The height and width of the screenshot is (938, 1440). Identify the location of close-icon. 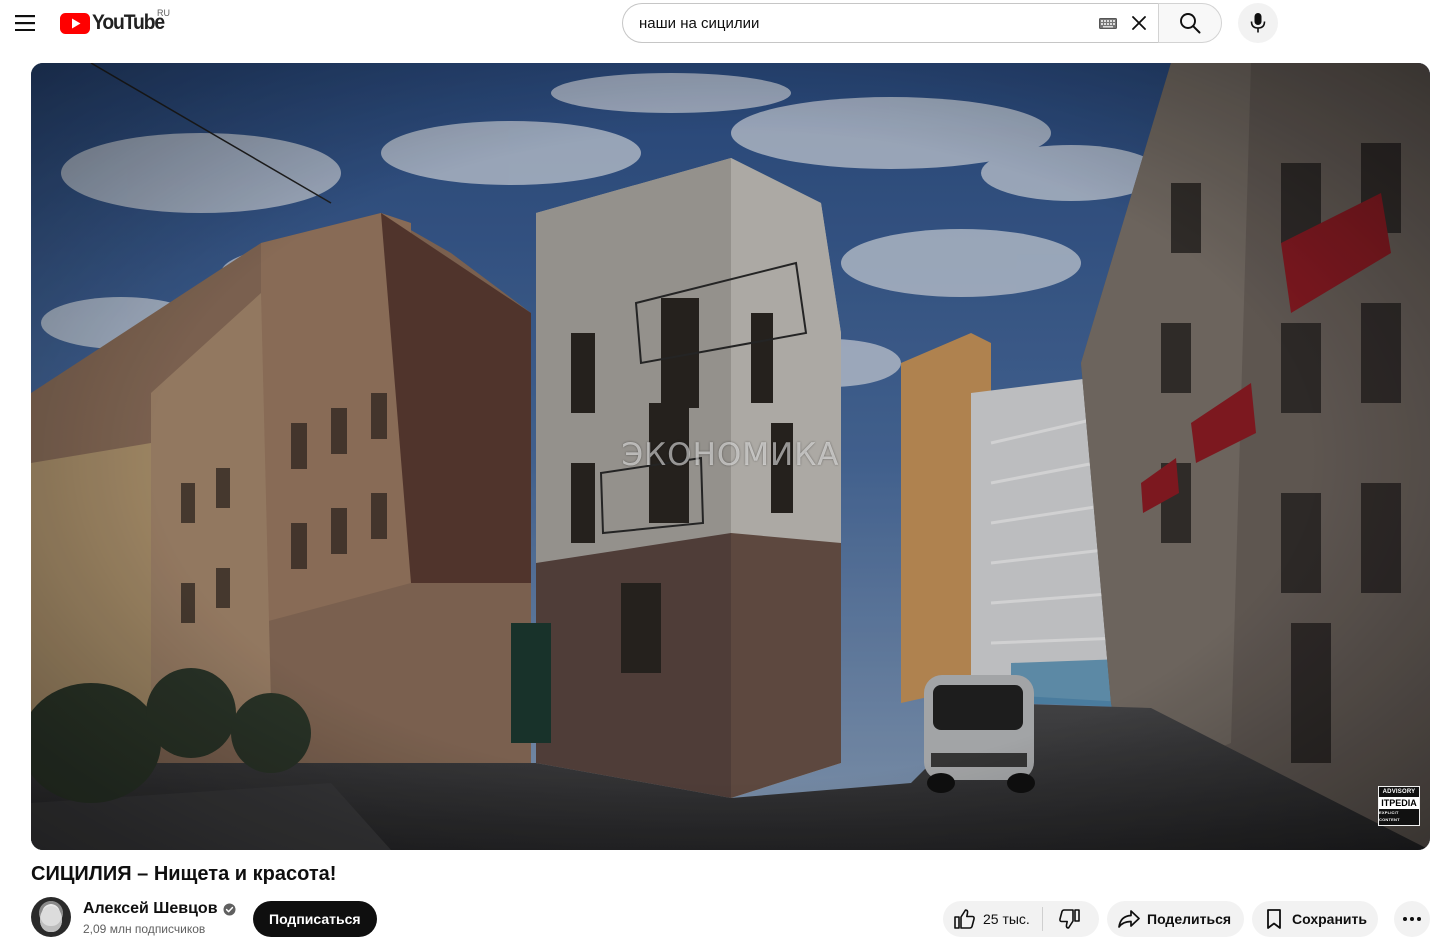
(1139, 23).